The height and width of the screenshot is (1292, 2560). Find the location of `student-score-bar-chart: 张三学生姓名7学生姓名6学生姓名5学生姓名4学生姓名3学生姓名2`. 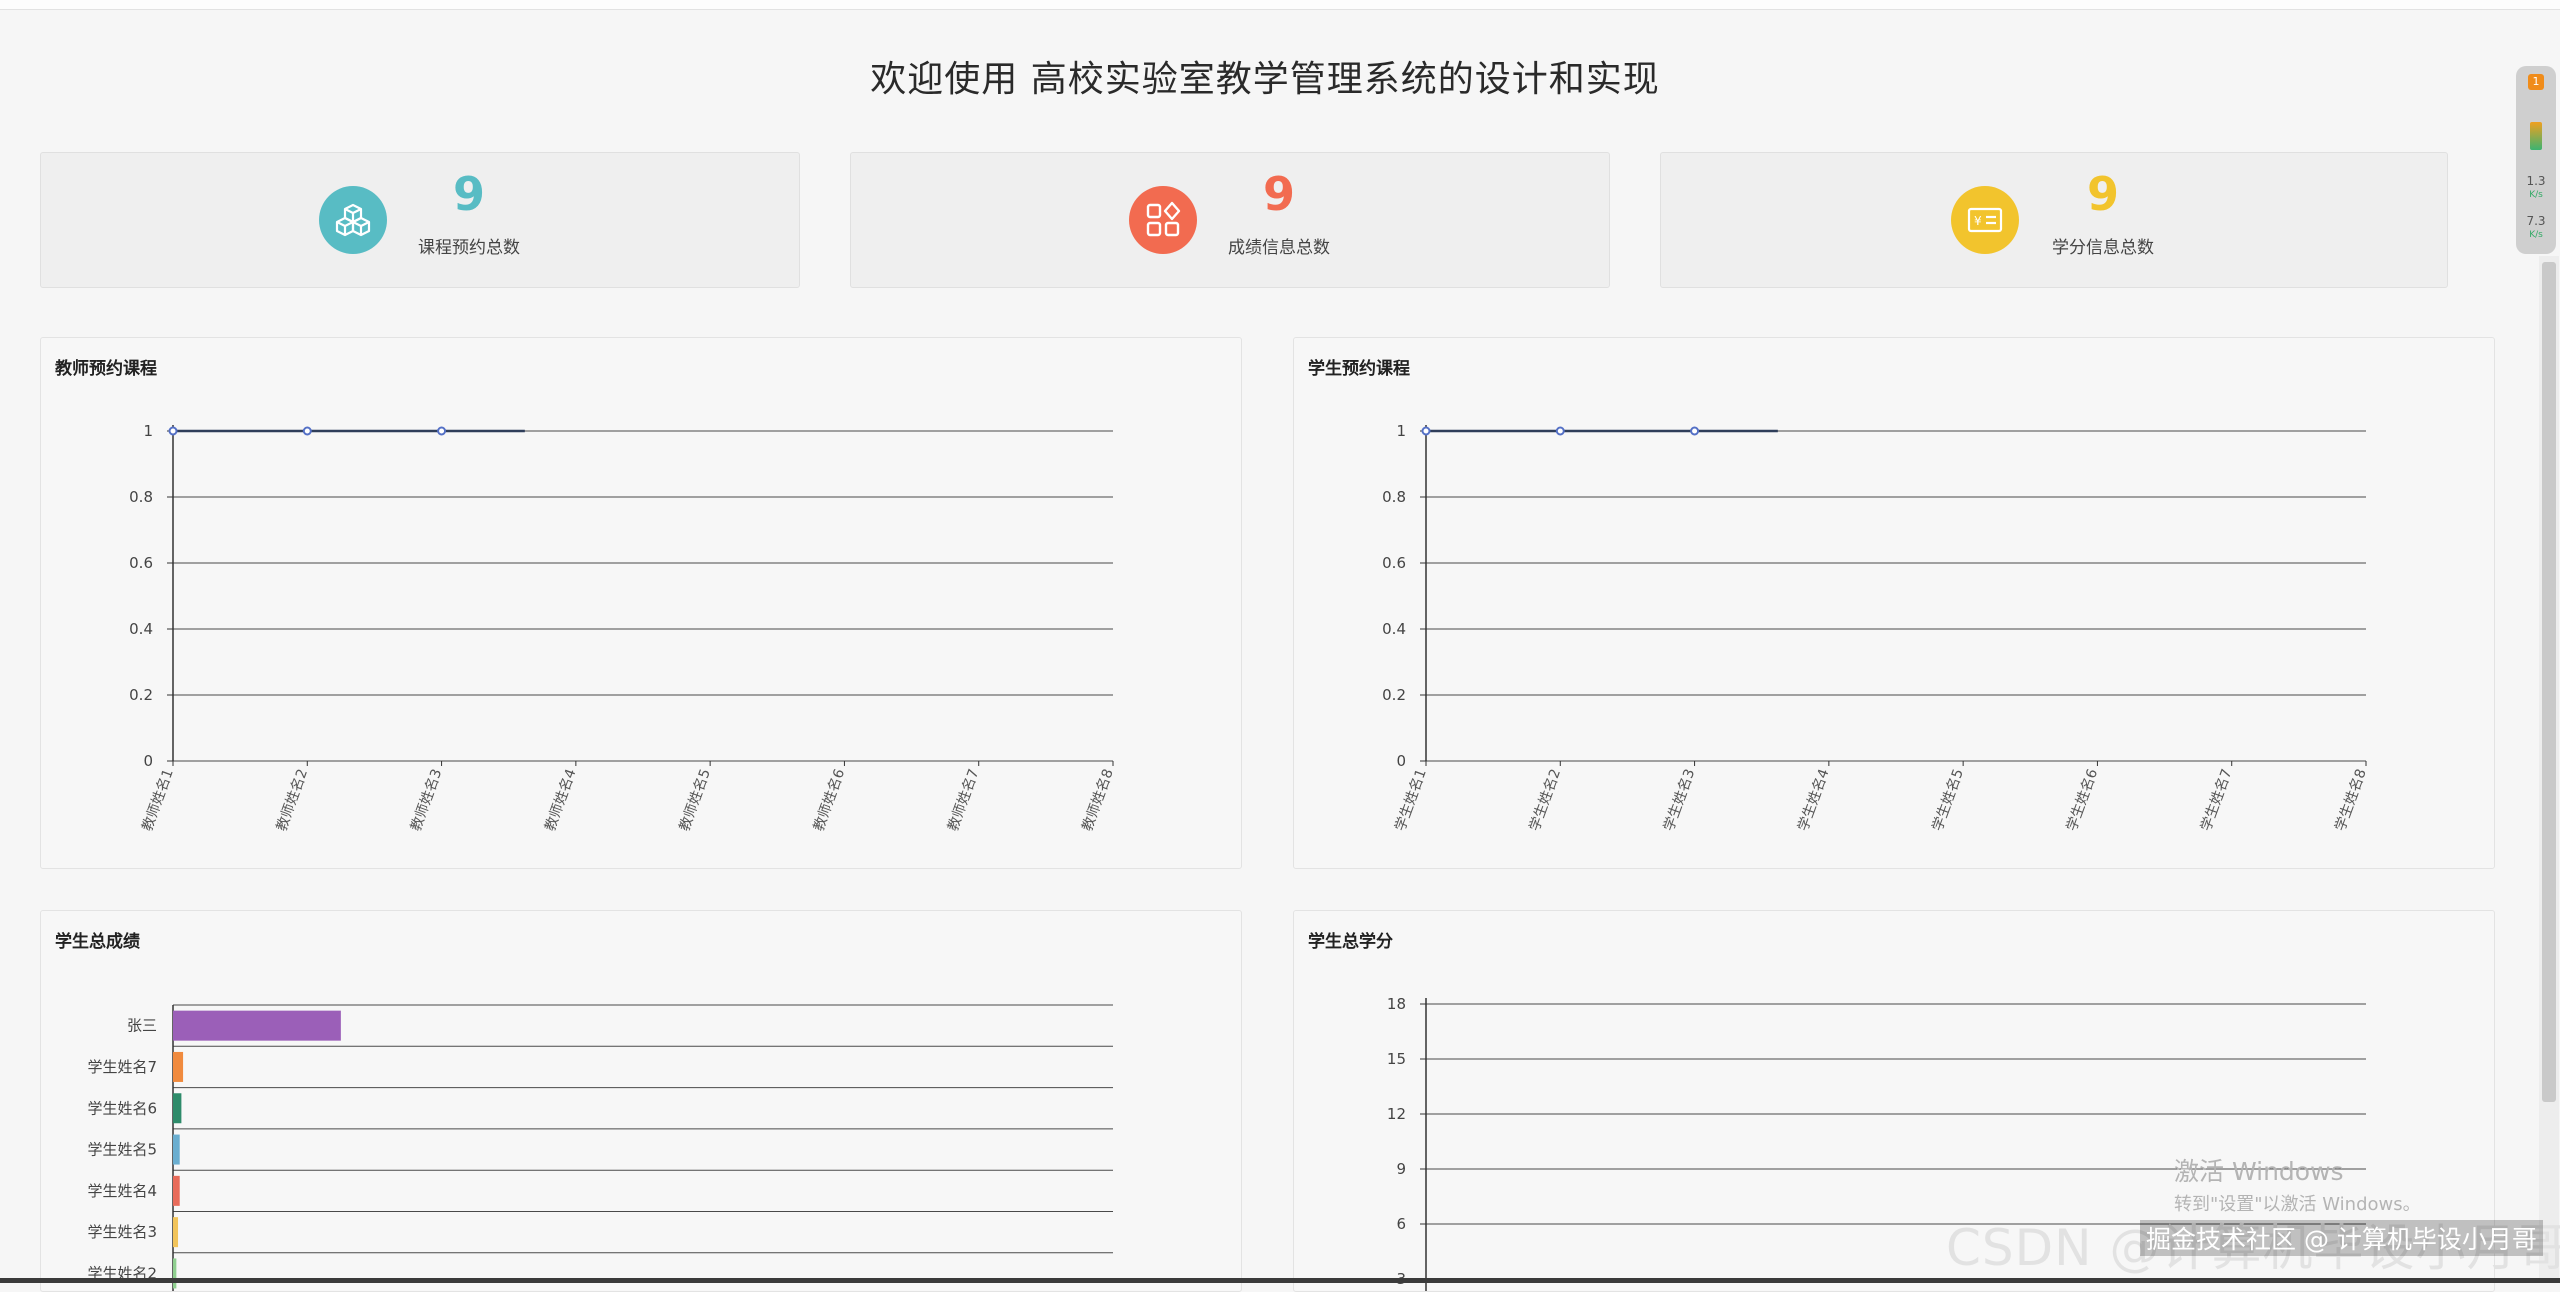

student-score-bar-chart: 张三学生姓名7学生姓名6学生姓名5学生姓名4学生姓名3学生姓名2 is located at coordinates (600, 1147).